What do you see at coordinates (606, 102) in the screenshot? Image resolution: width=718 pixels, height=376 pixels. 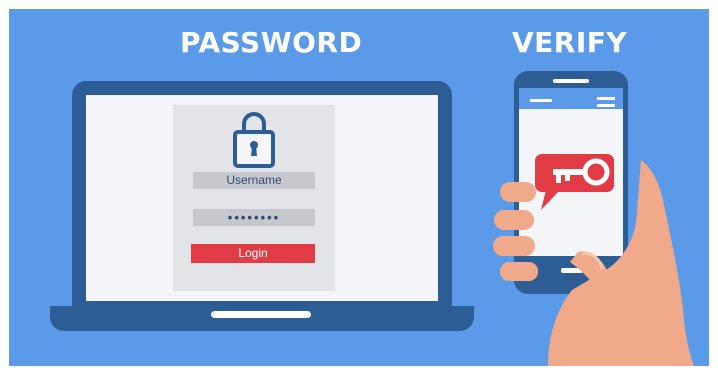 I see `menu-icon` at bounding box center [606, 102].